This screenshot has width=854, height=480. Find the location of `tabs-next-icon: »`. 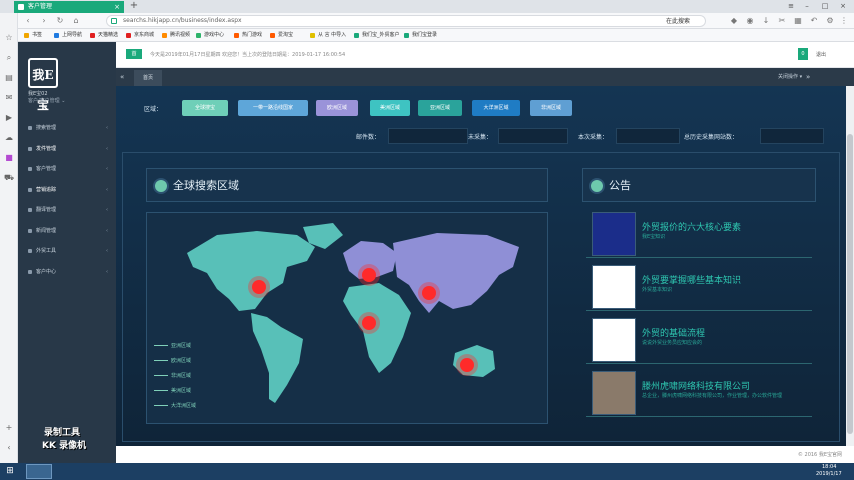

tabs-next-icon: » is located at coordinates (808, 77).